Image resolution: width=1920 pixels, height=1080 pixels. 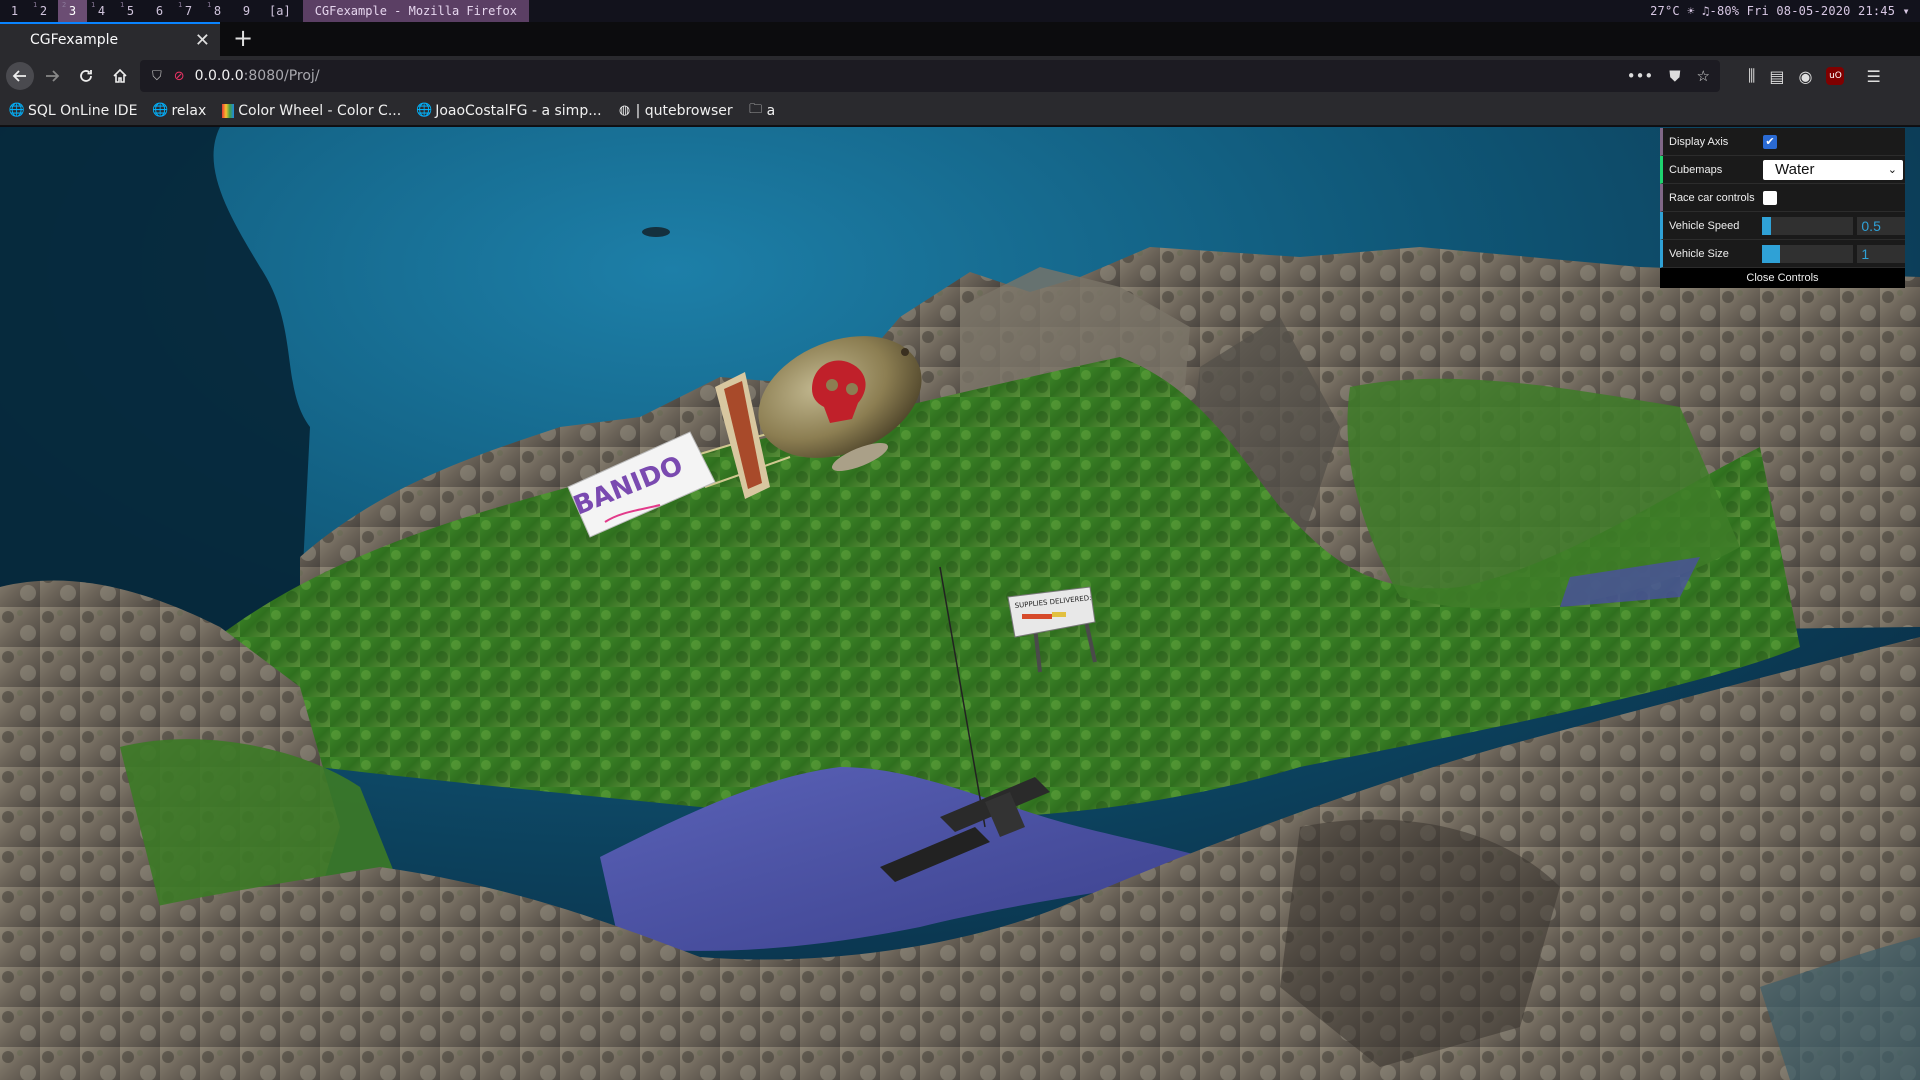 What do you see at coordinates (72, 11) in the screenshot?
I see `workspace-3: 32` at bounding box center [72, 11].